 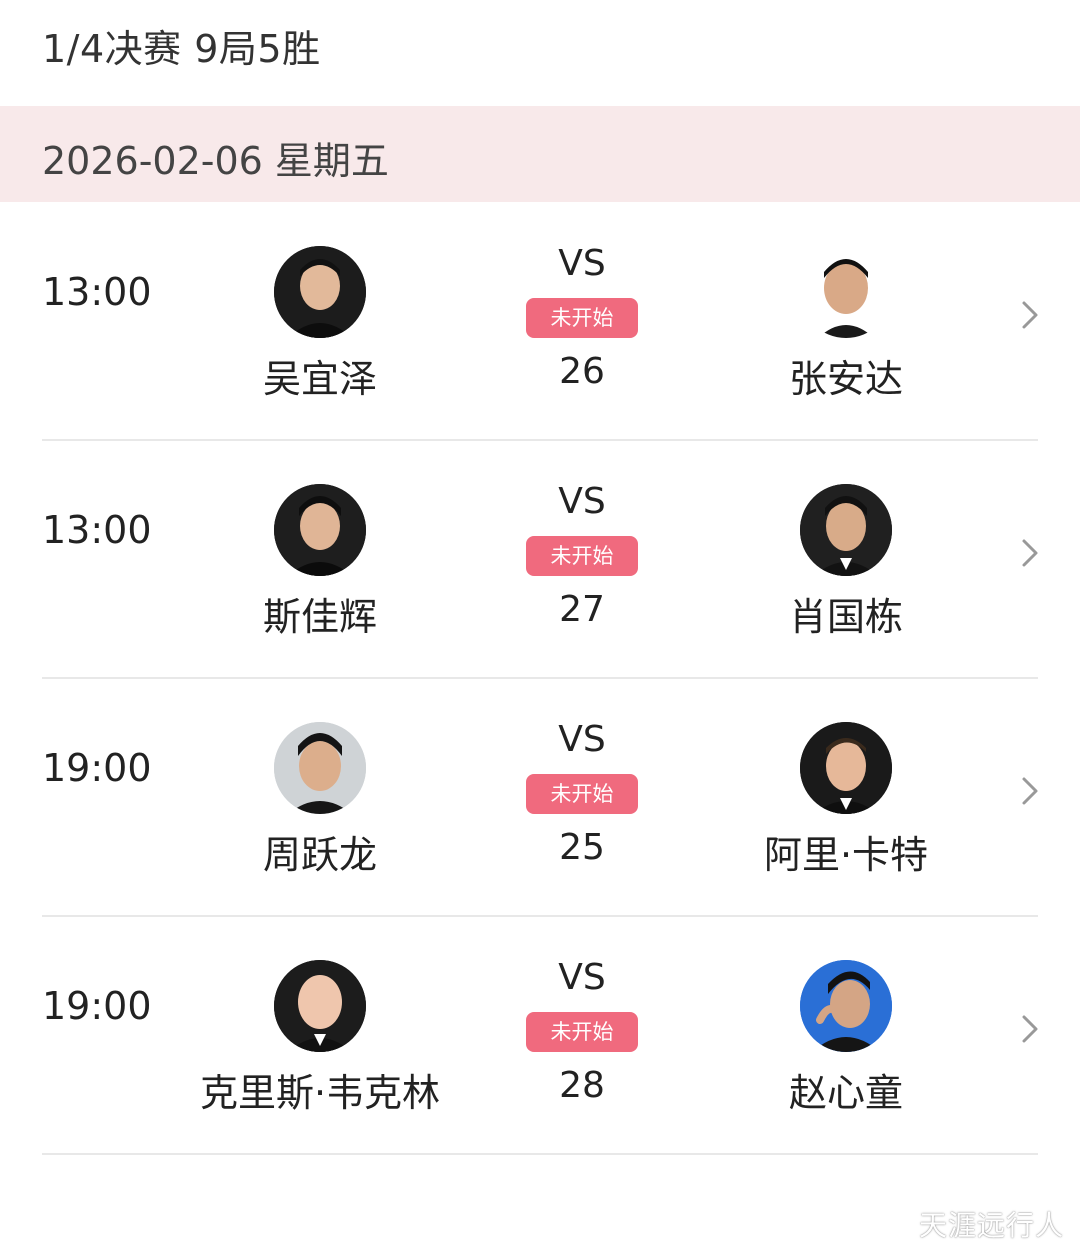 I want to click on date-label: 2026-02-06 星期五, so click(x=215, y=161).